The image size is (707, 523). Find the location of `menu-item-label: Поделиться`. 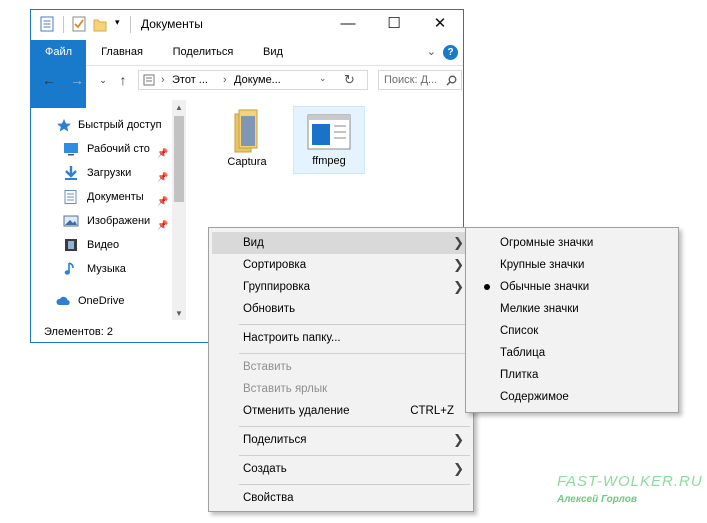

menu-item-label: Поделиться is located at coordinates (275, 440).